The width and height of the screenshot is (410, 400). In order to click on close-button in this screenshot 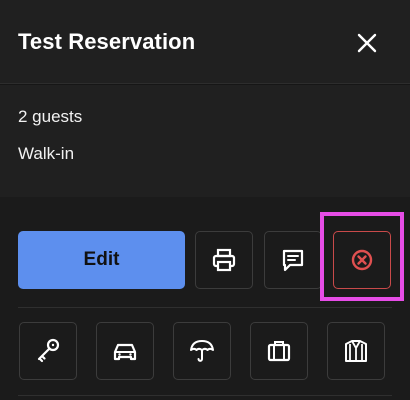, I will do `click(367, 43)`.